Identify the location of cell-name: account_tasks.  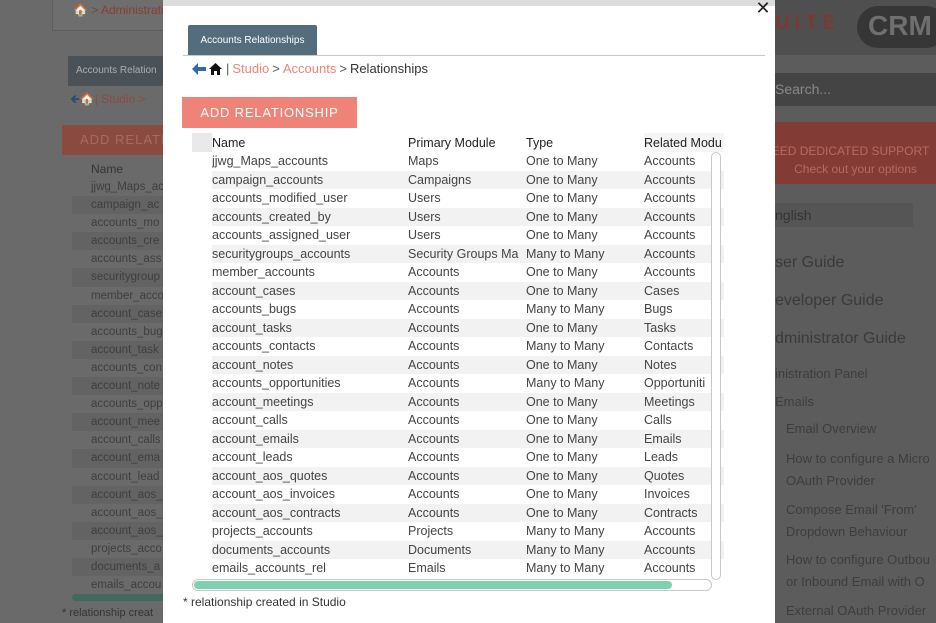
(310, 327).